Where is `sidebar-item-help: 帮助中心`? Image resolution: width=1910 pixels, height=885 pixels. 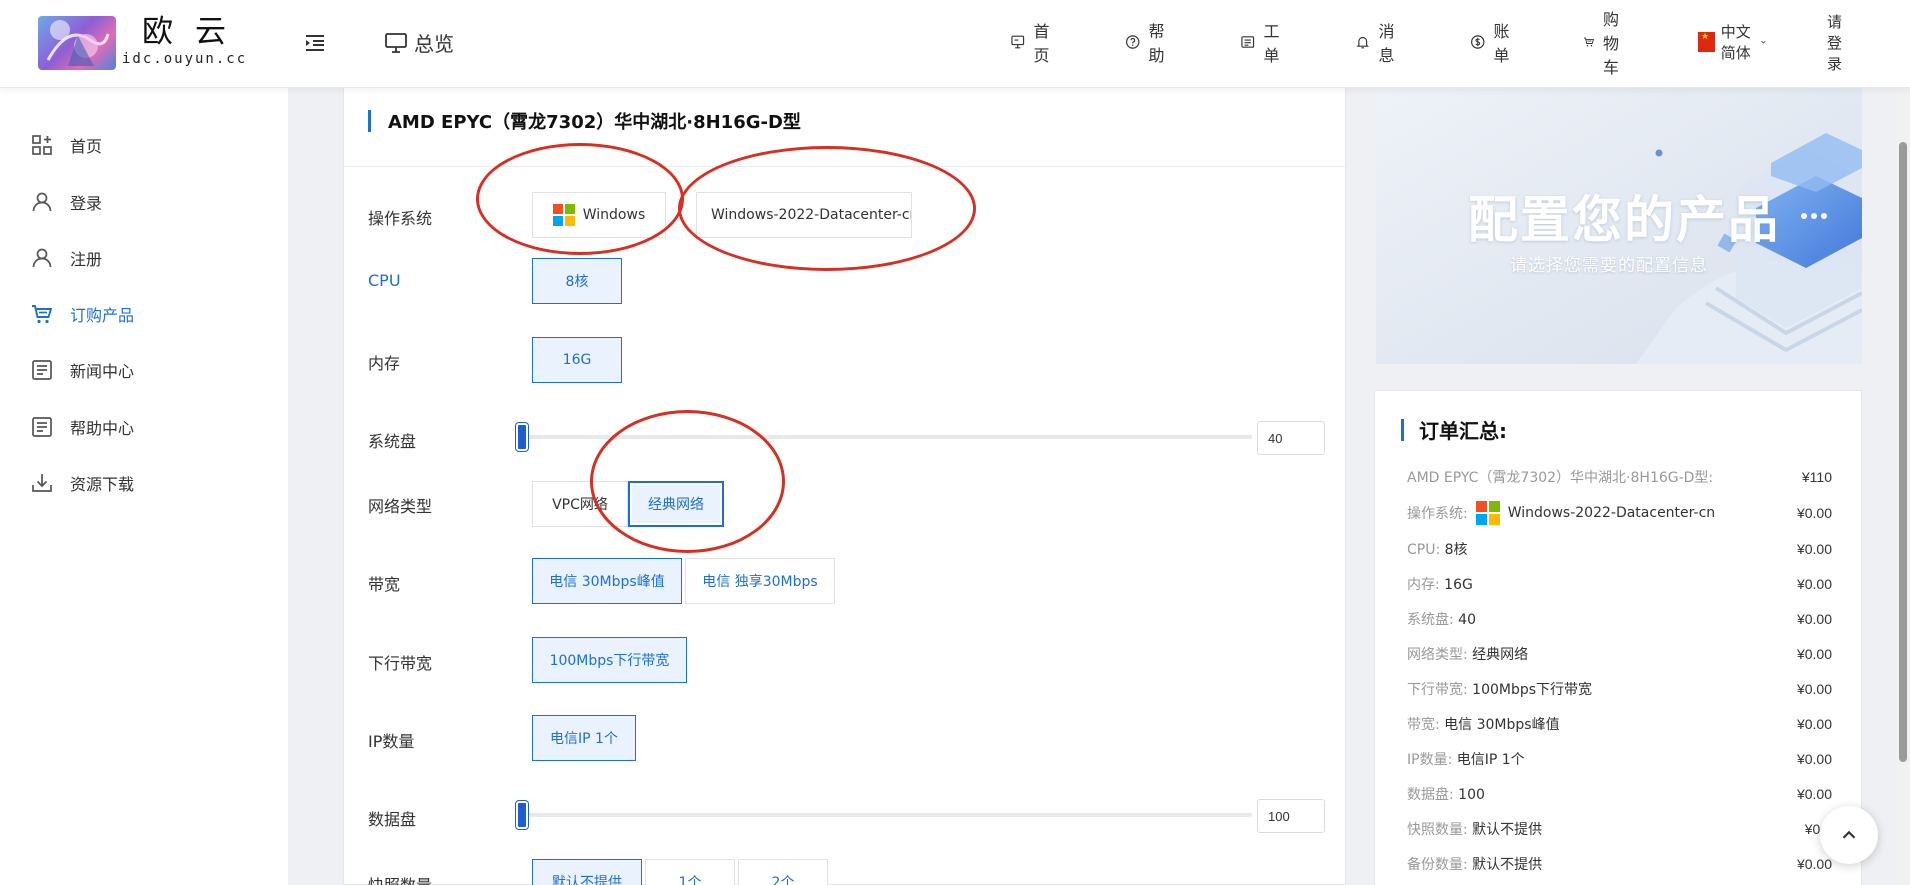
sidebar-item-help: 帮助中心 is located at coordinates (82, 427).